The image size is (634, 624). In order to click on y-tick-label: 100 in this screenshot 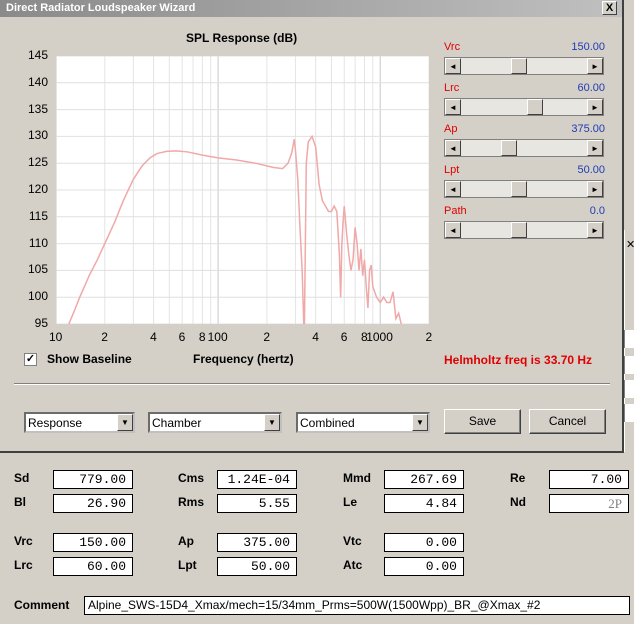, I will do `click(37, 296)`.